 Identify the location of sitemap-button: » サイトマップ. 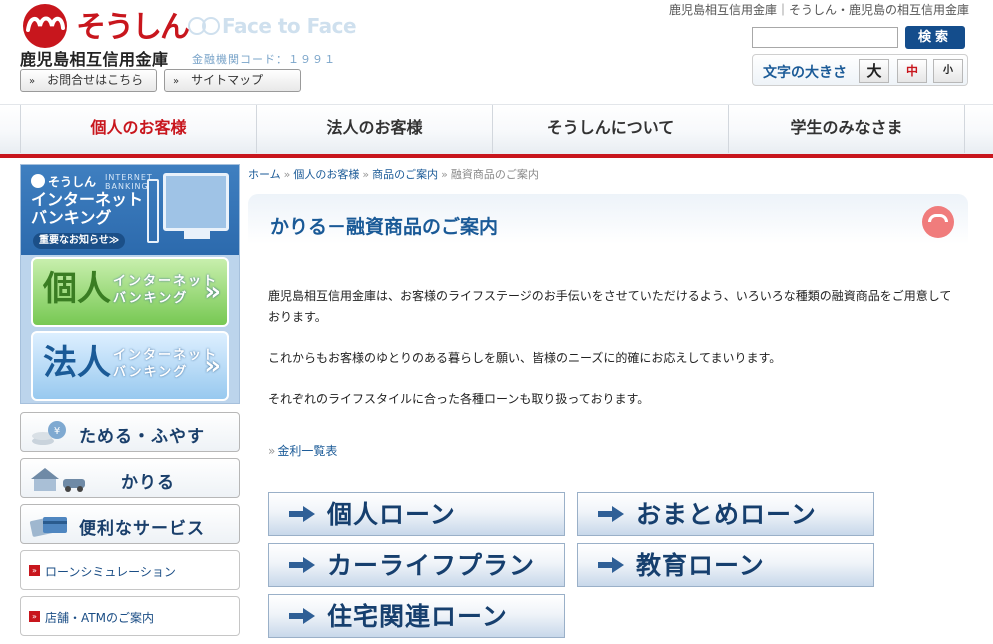
(232, 80).